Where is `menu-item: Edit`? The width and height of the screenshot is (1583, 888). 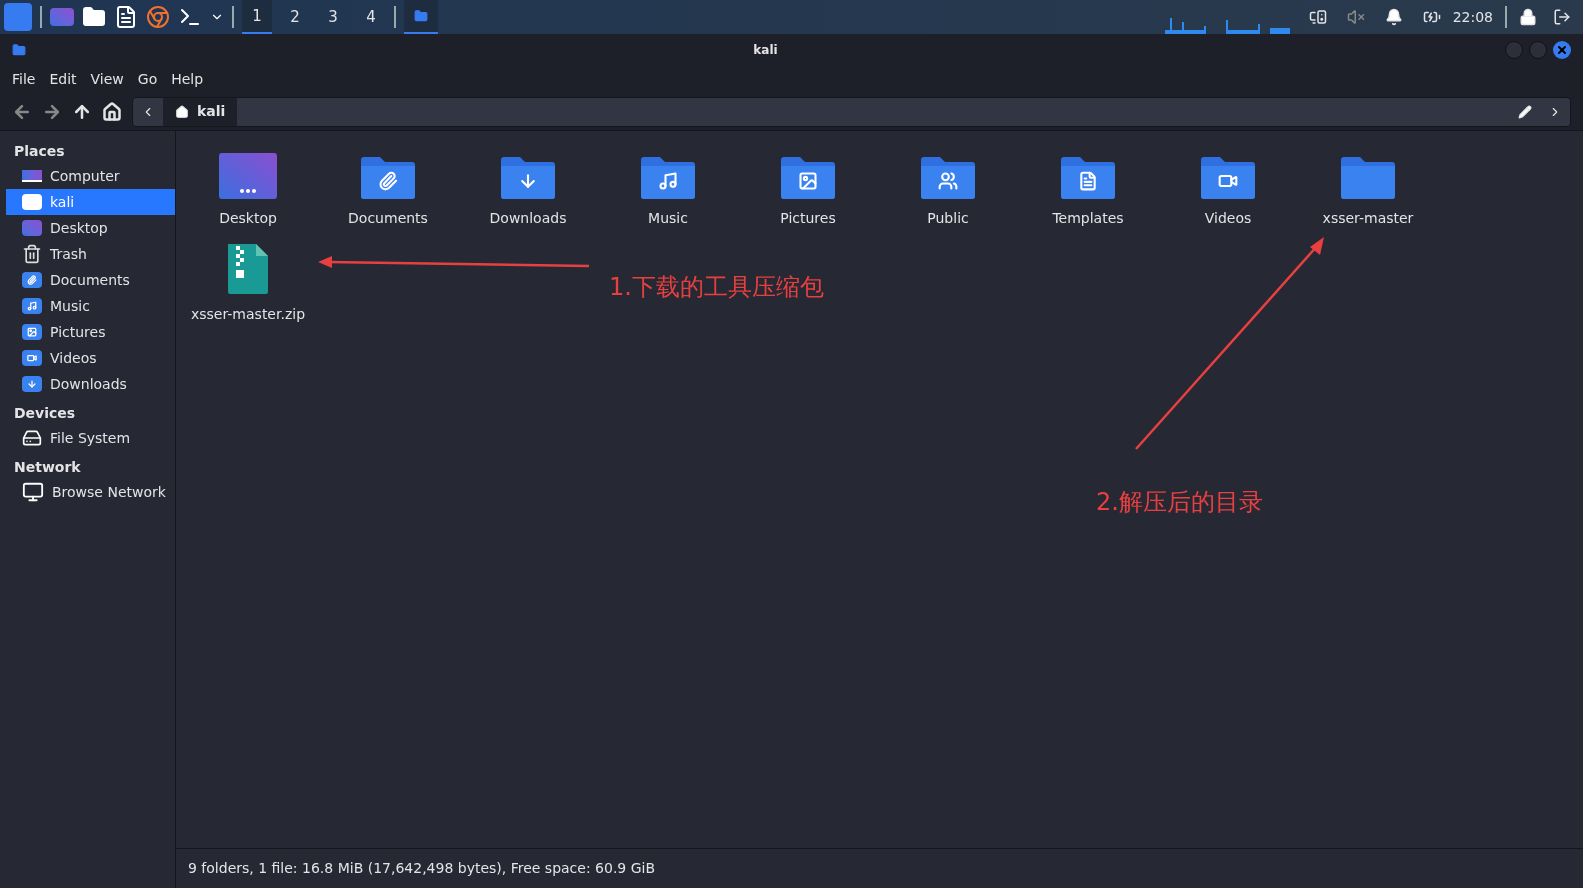
menu-item: Edit is located at coordinates (63, 79).